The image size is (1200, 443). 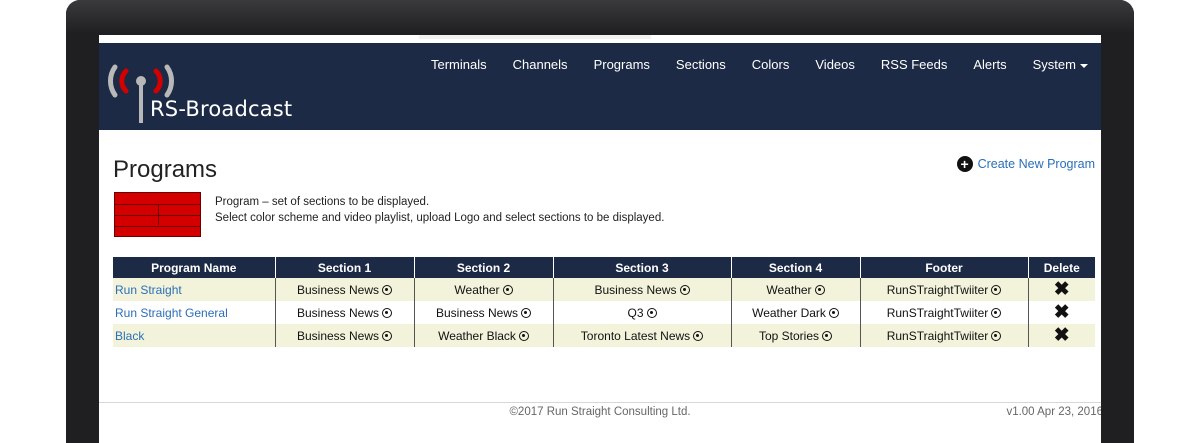 What do you see at coordinates (789, 335) in the screenshot?
I see `section-4-value: Top Stories` at bounding box center [789, 335].